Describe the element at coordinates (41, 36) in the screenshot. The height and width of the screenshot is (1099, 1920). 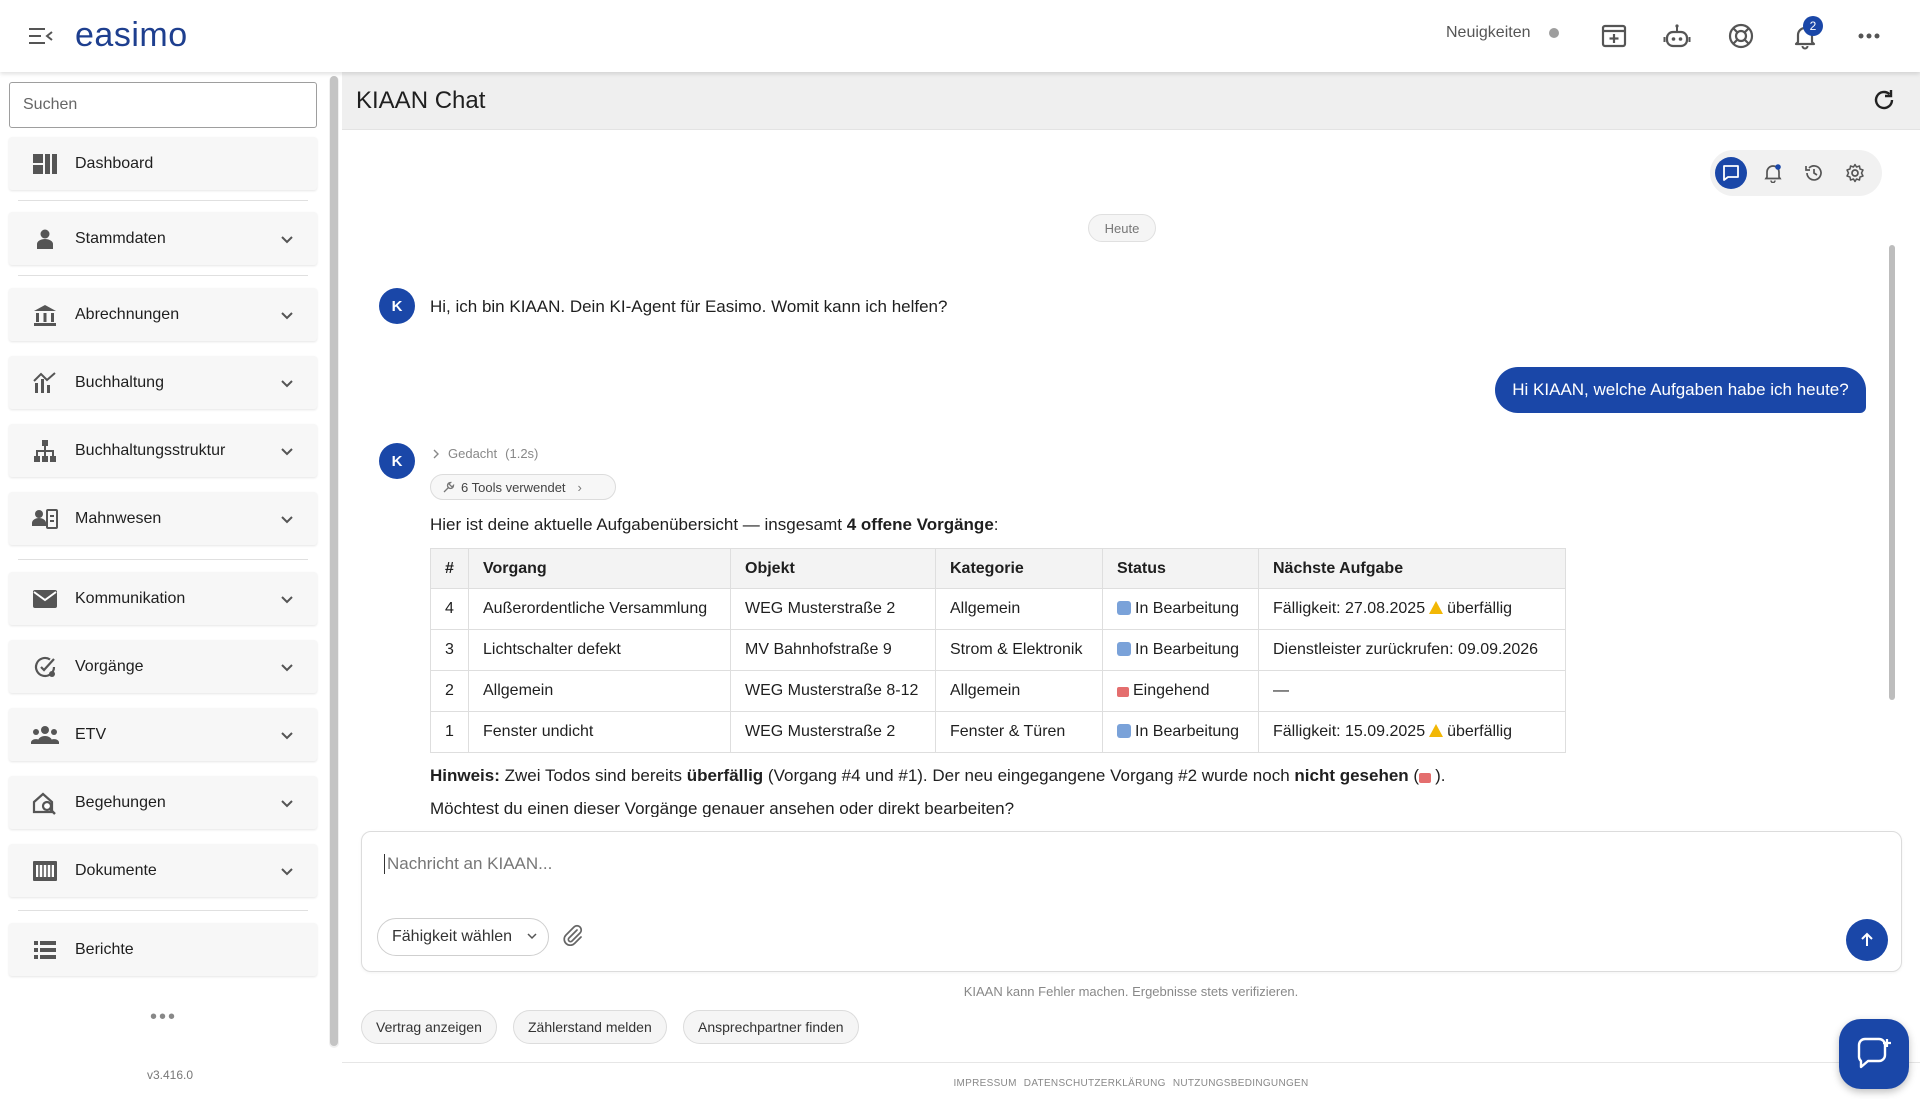
I see `menu-collapse-icon` at that location.